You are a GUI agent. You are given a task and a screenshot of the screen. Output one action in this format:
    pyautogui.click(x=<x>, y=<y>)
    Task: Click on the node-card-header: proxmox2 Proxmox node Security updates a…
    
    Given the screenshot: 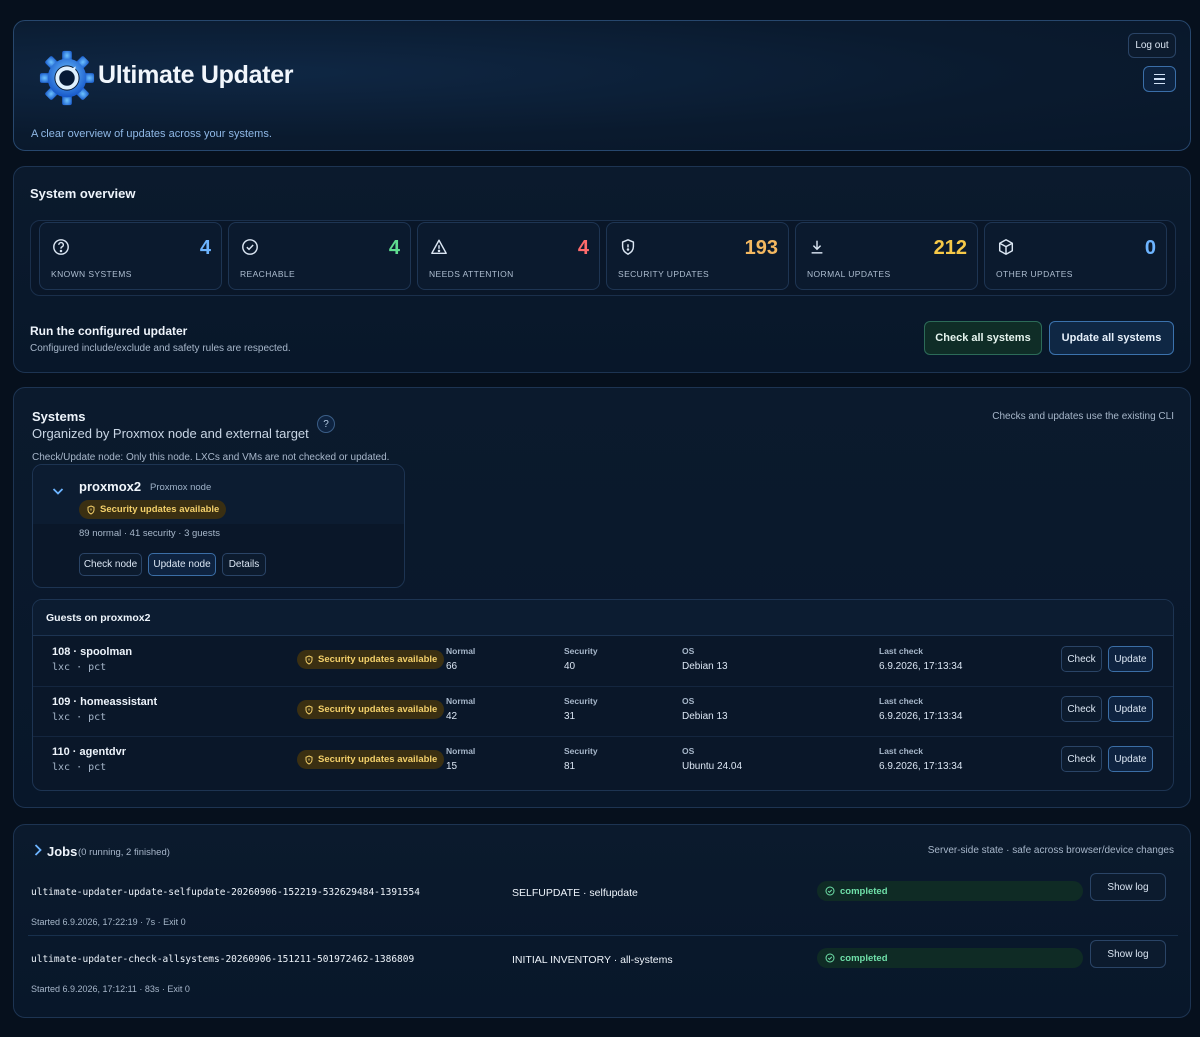 What is the action you would take?
    pyautogui.click(x=218, y=494)
    